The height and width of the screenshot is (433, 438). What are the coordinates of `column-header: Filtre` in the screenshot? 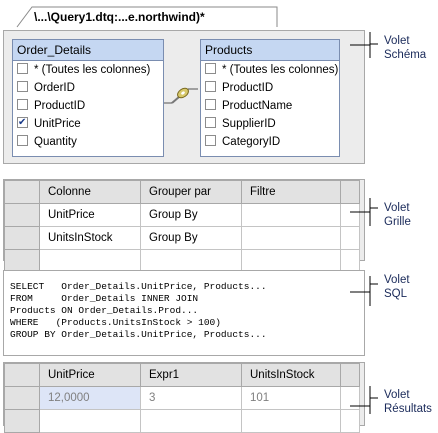 It's located at (291, 192).